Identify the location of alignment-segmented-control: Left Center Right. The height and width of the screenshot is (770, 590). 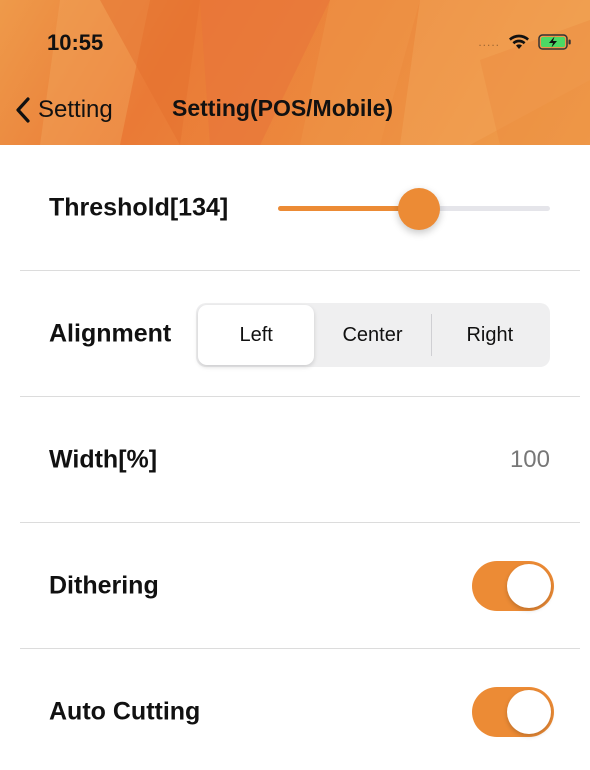
(373, 335).